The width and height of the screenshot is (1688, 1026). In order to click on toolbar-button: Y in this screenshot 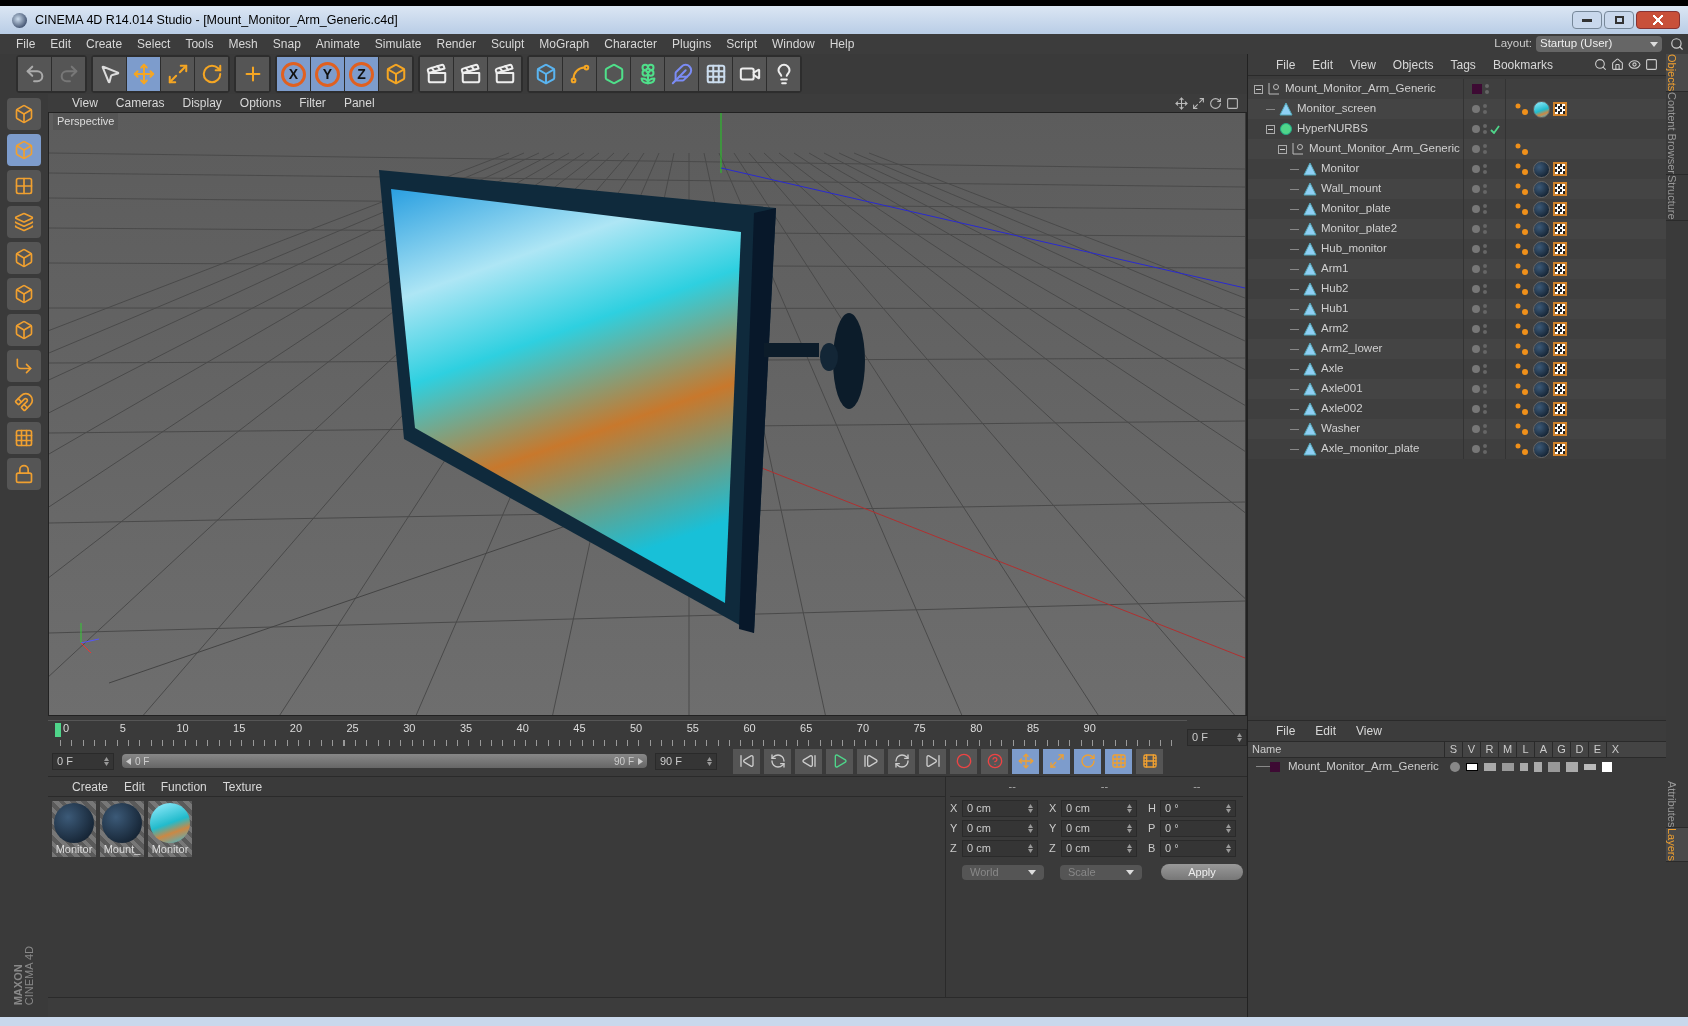, I will do `click(327, 74)`.